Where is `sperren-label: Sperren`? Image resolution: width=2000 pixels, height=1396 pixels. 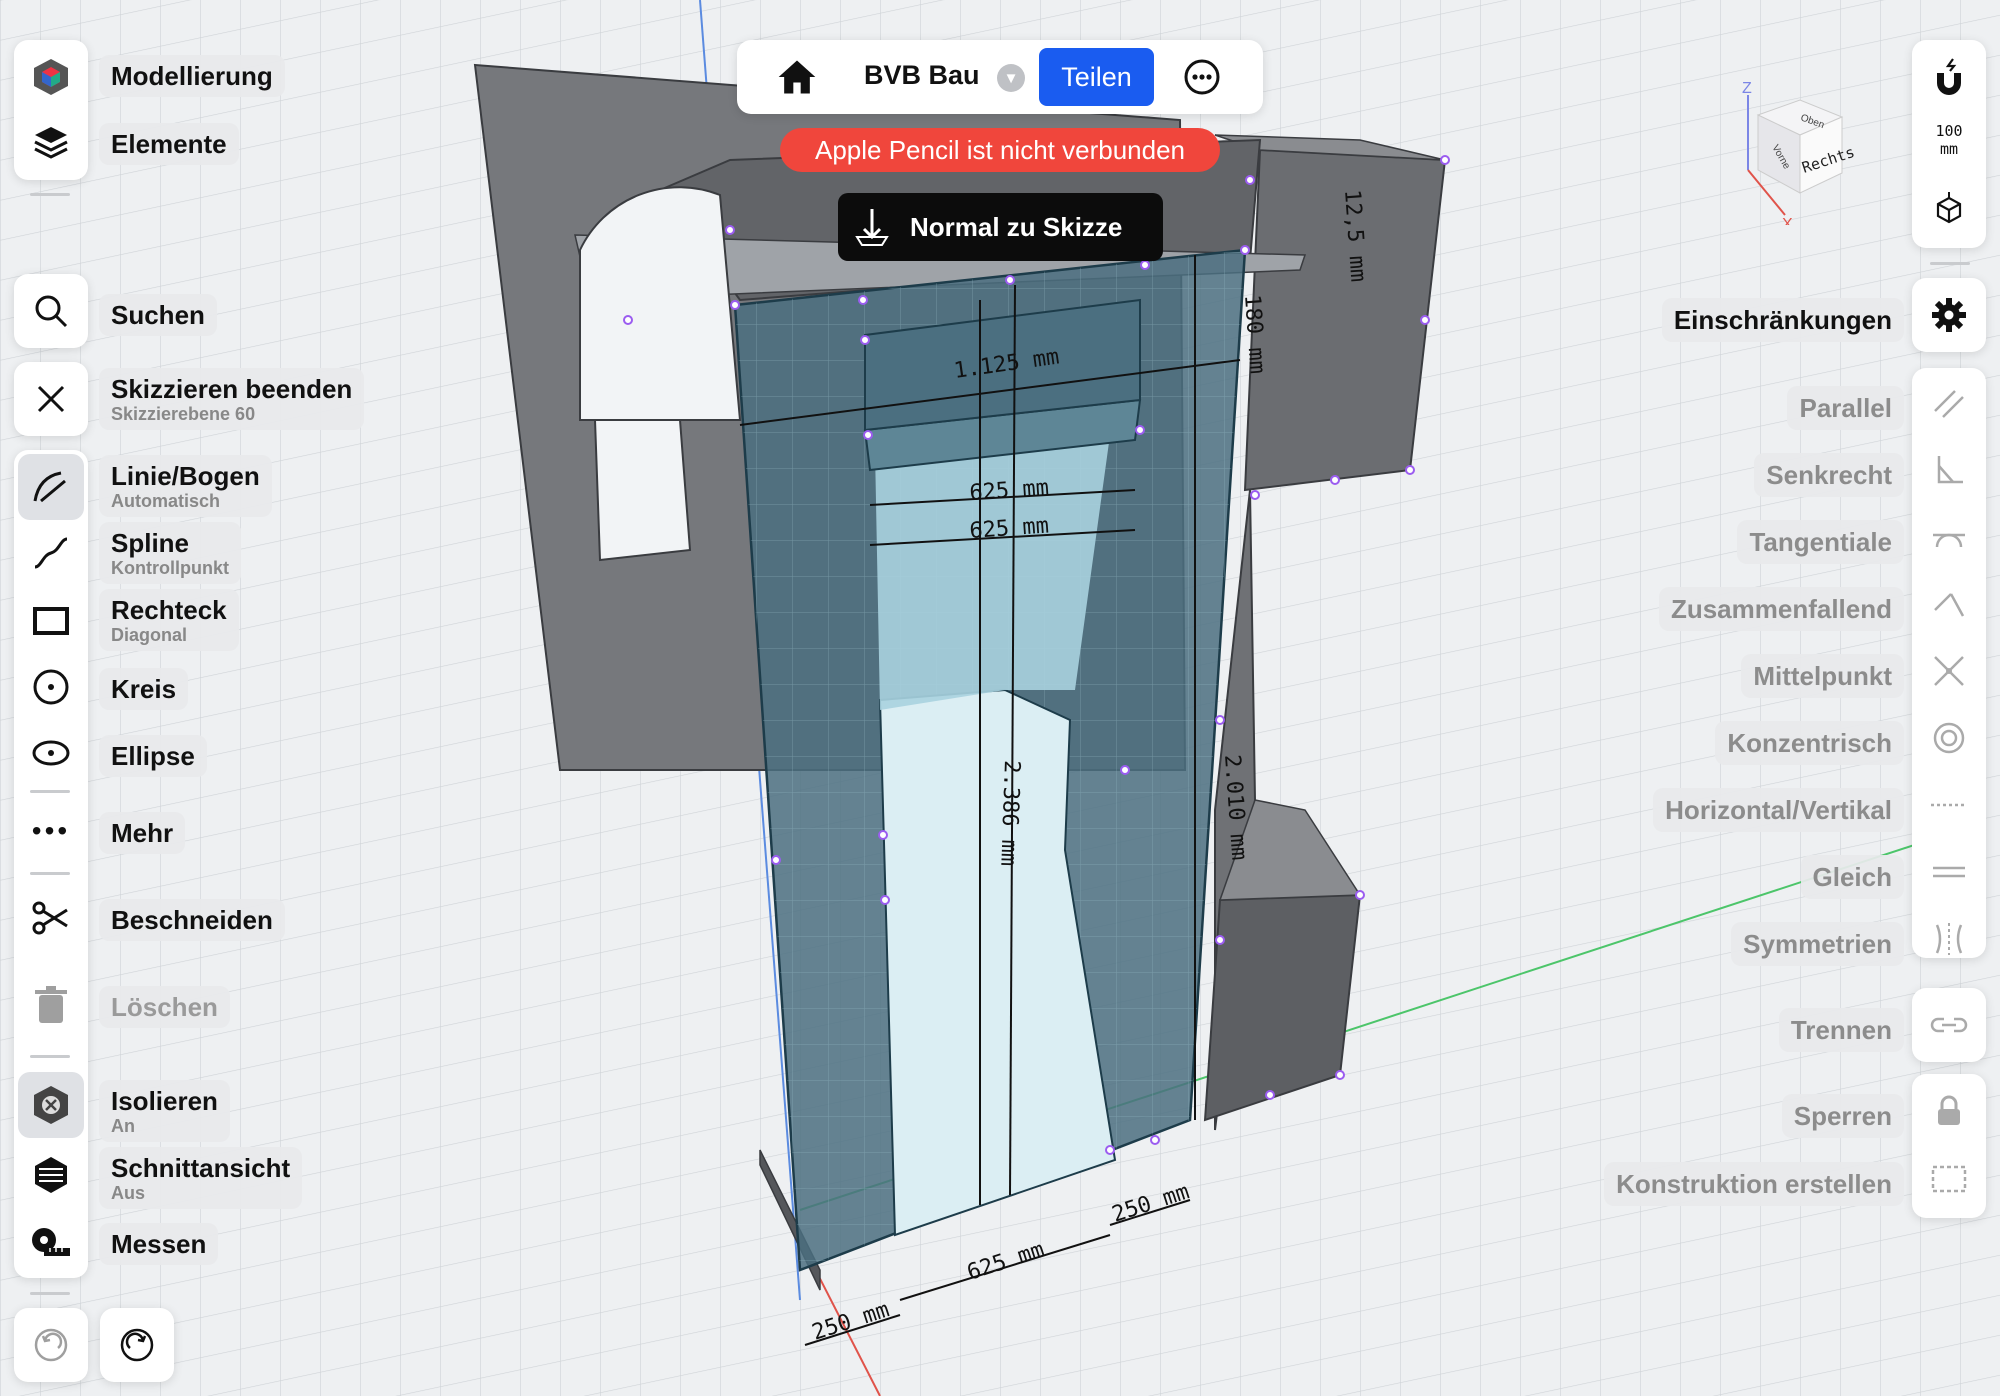
sperren-label: Sperren is located at coordinates (1842, 1116).